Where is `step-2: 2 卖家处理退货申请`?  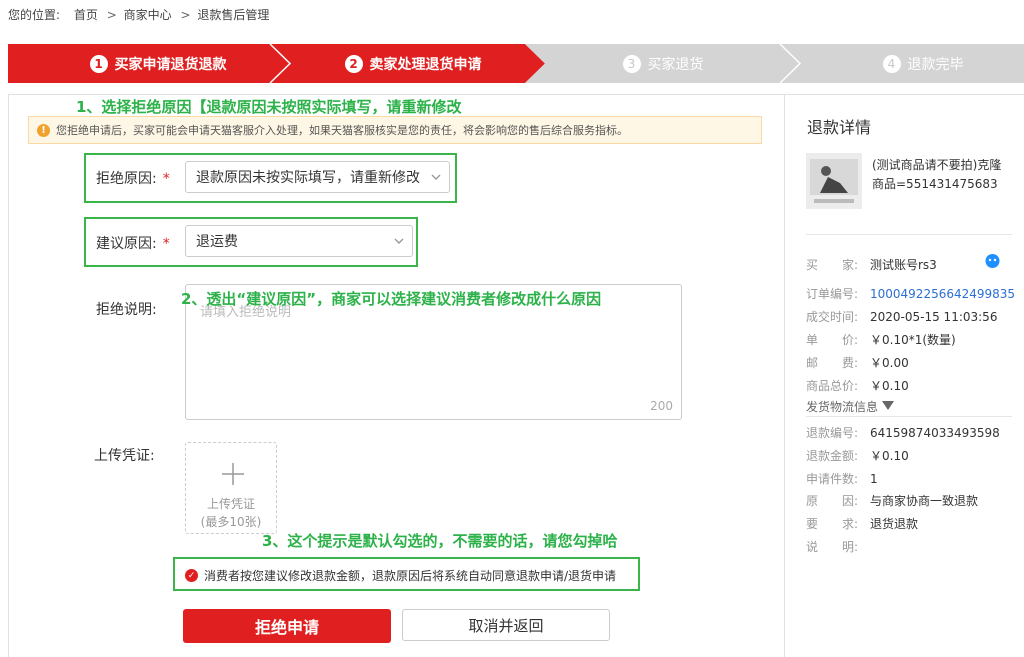 step-2: 2 卖家处理退货申请 is located at coordinates (413, 63).